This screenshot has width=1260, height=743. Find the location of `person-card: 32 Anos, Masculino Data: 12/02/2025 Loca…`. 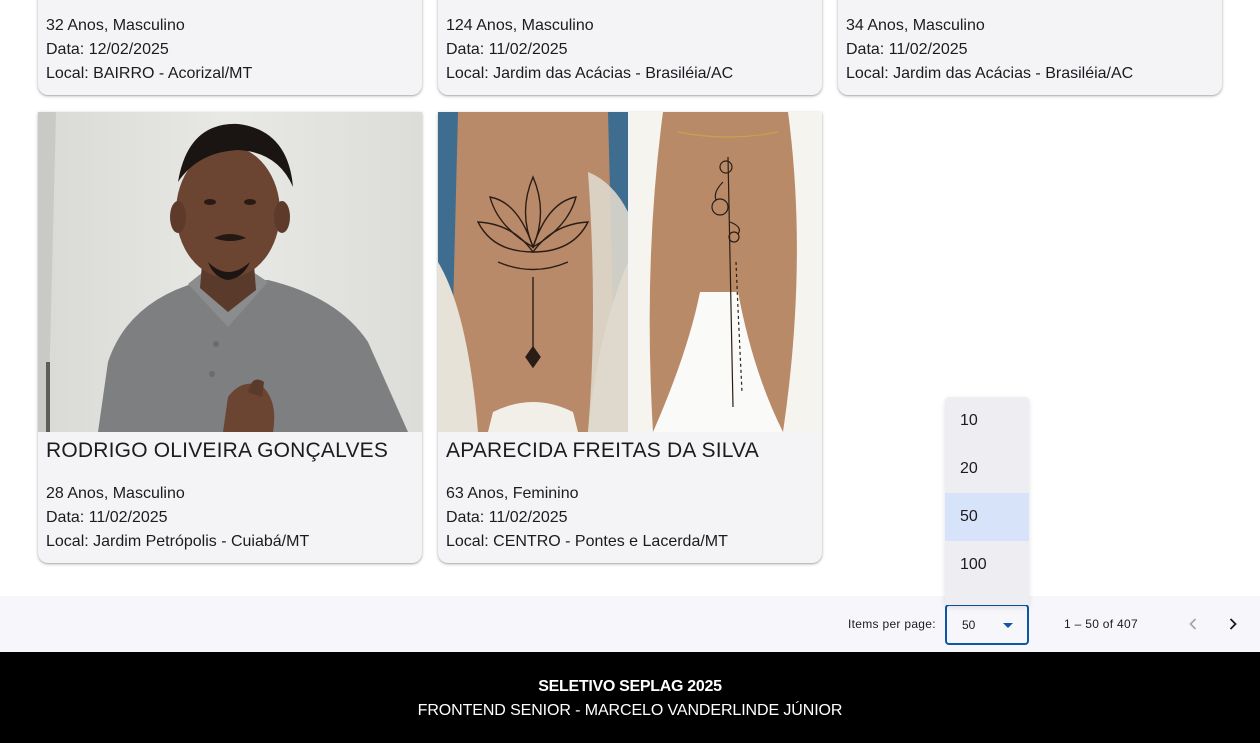

person-card: 32 Anos, Masculino Data: 12/02/2025 Loca… is located at coordinates (230, 47).